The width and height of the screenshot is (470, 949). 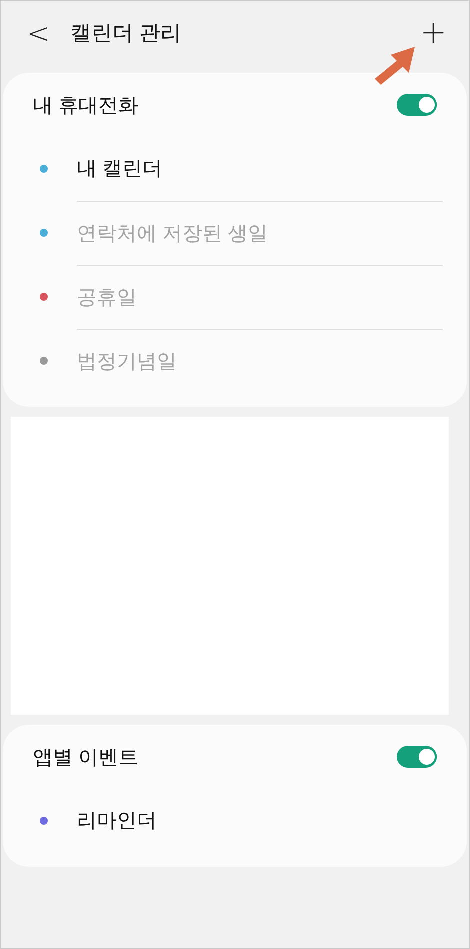 I want to click on page-title: 캘린더 관리, so click(x=126, y=34).